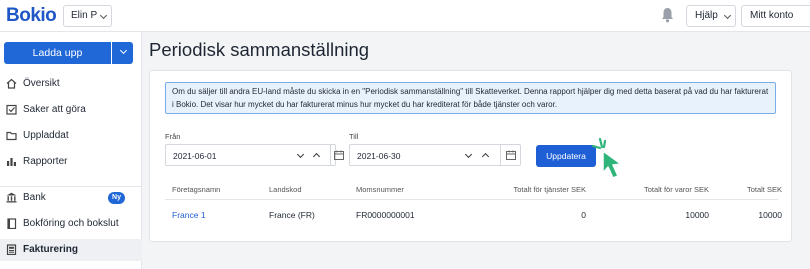  I want to click on invoice-icon, so click(11, 249).